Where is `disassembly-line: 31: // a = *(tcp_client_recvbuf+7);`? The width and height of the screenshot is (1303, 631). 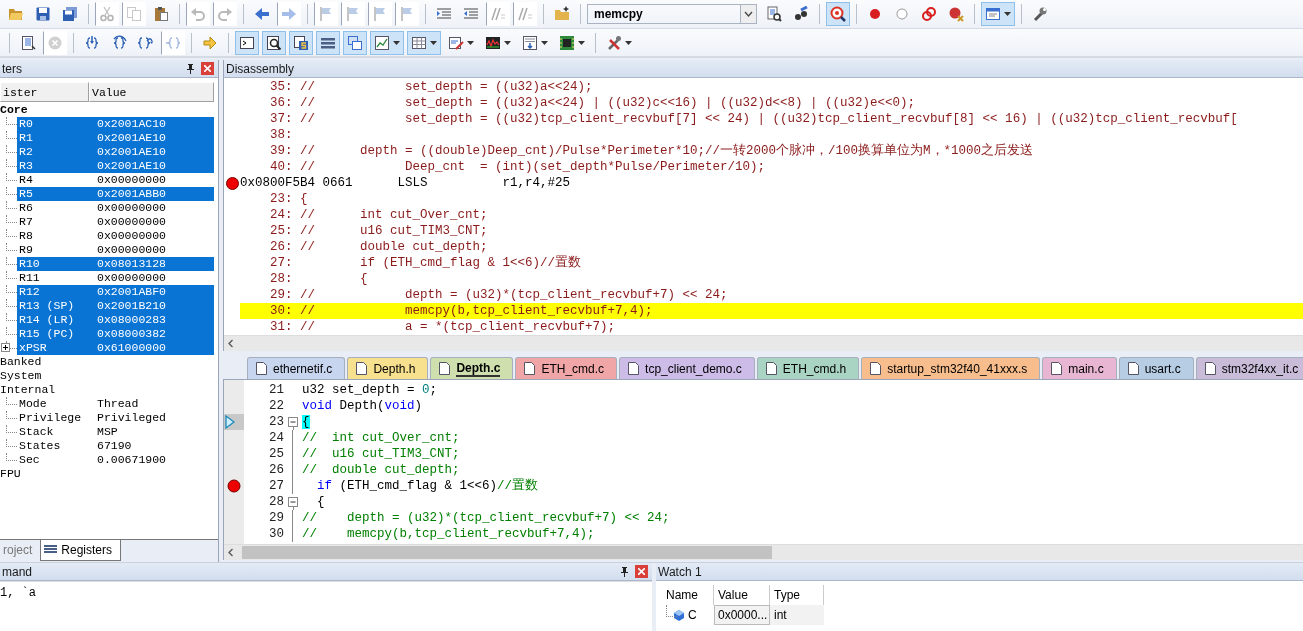
disassembly-line: 31: // a = *(tcp_client_recvbuf+7); is located at coordinates (443, 327).